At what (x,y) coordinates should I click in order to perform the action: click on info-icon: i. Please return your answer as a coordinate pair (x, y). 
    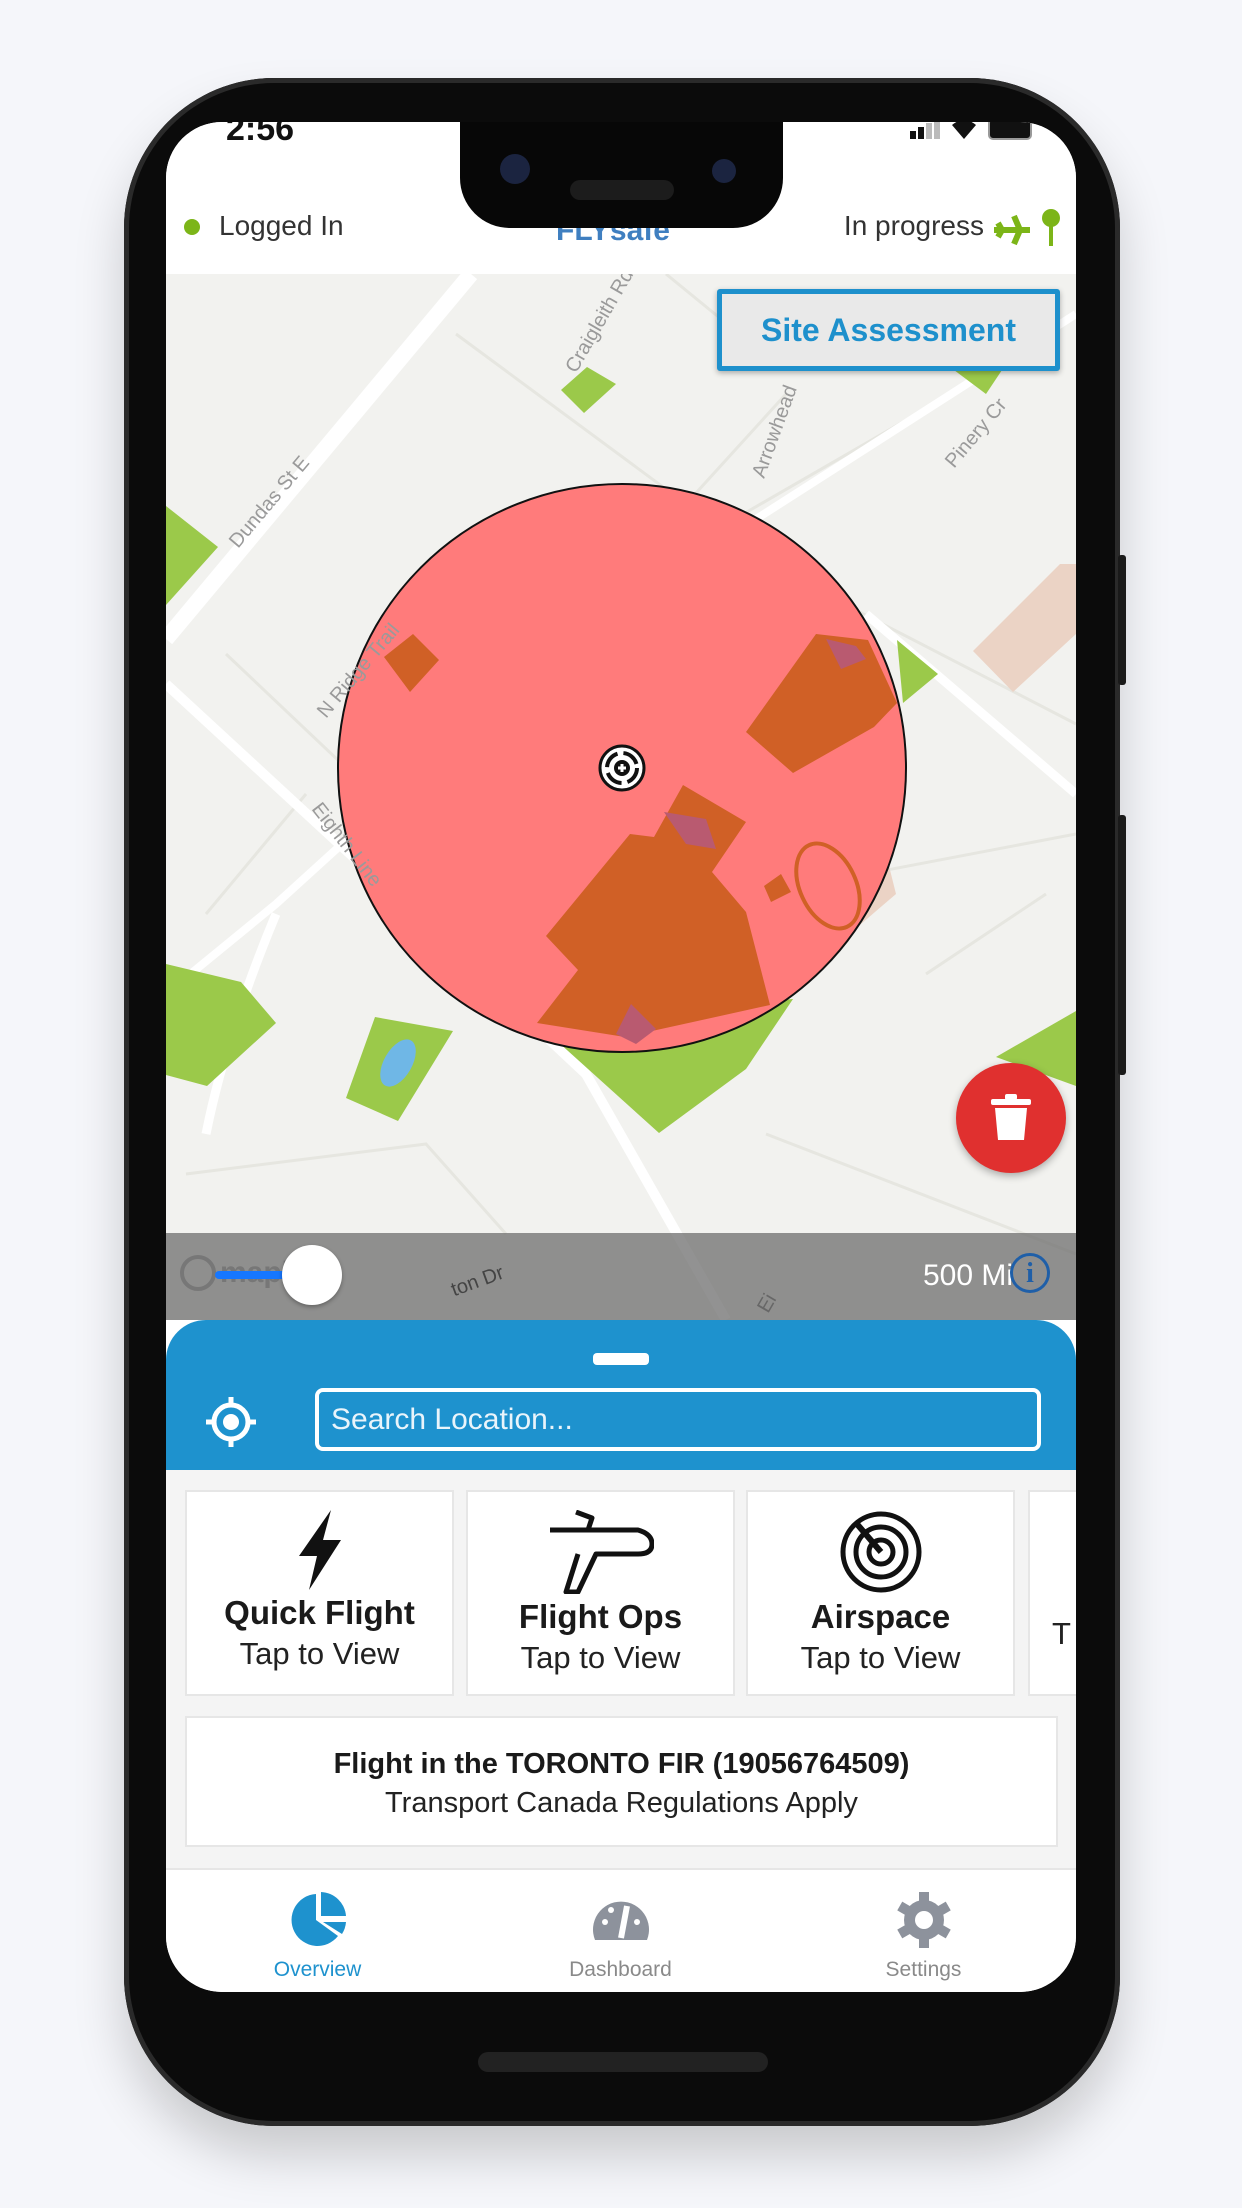
    Looking at the image, I should click on (1030, 1273).